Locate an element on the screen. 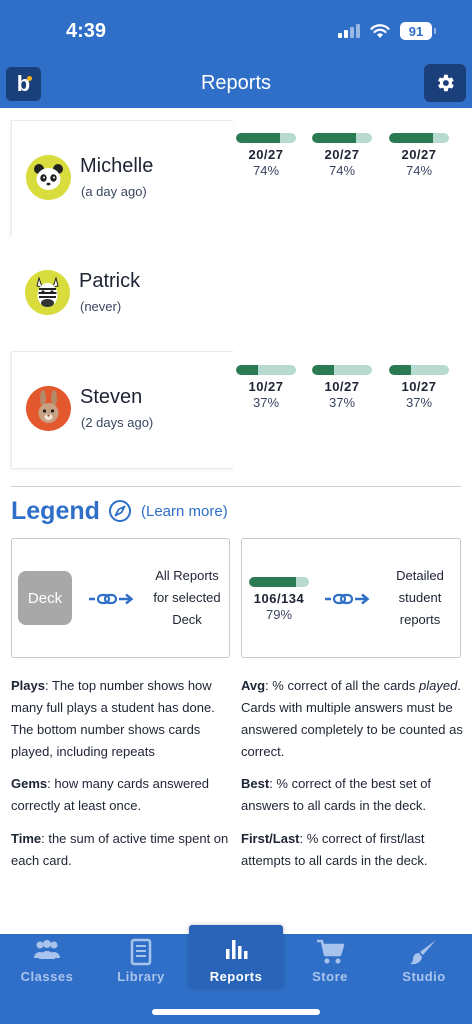 The height and width of the screenshot is (1024, 472). stat-plays: 20/27 74% is located at coordinates (266, 155).